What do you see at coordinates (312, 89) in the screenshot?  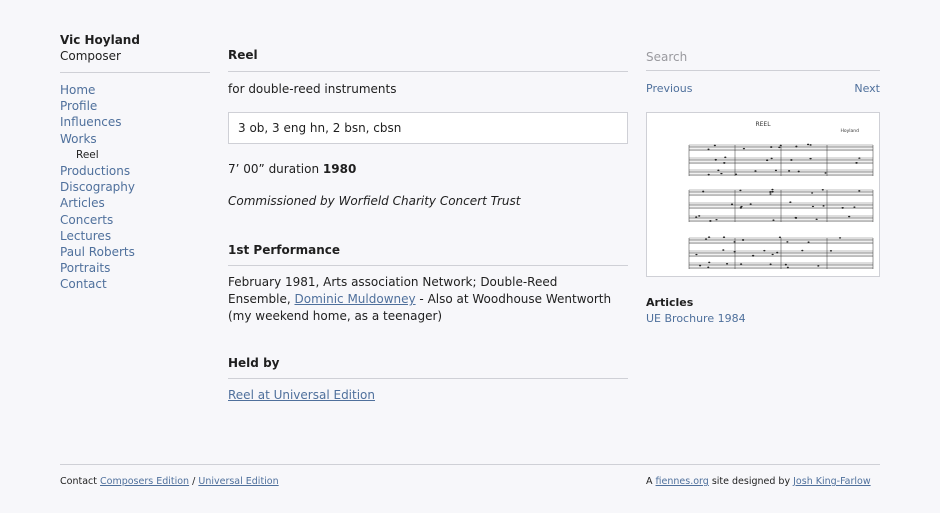 I see `work-subtitle: for double-reed instruments` at bounding box center [312, 89].